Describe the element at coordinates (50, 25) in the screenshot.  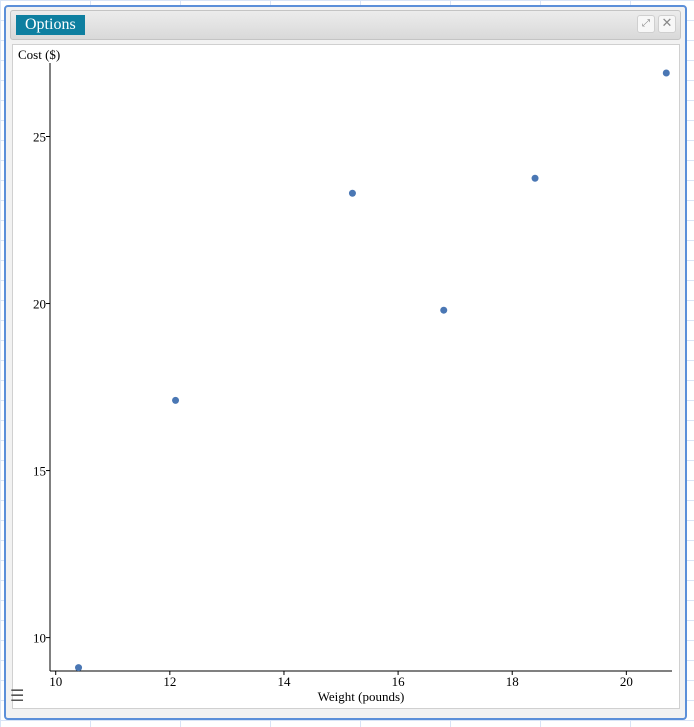
I see `options-button: Options` at that location.